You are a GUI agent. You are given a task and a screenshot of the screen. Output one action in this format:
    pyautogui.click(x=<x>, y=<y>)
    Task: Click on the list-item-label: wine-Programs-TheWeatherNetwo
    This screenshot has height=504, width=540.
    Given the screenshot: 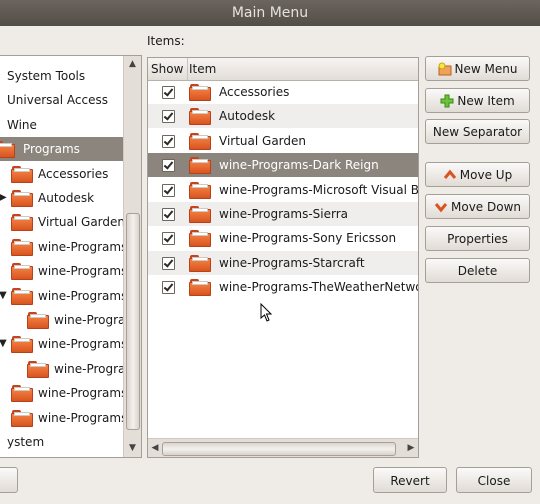 What is the action you would take?
    pyautogui.click(x=319, y=287)
    